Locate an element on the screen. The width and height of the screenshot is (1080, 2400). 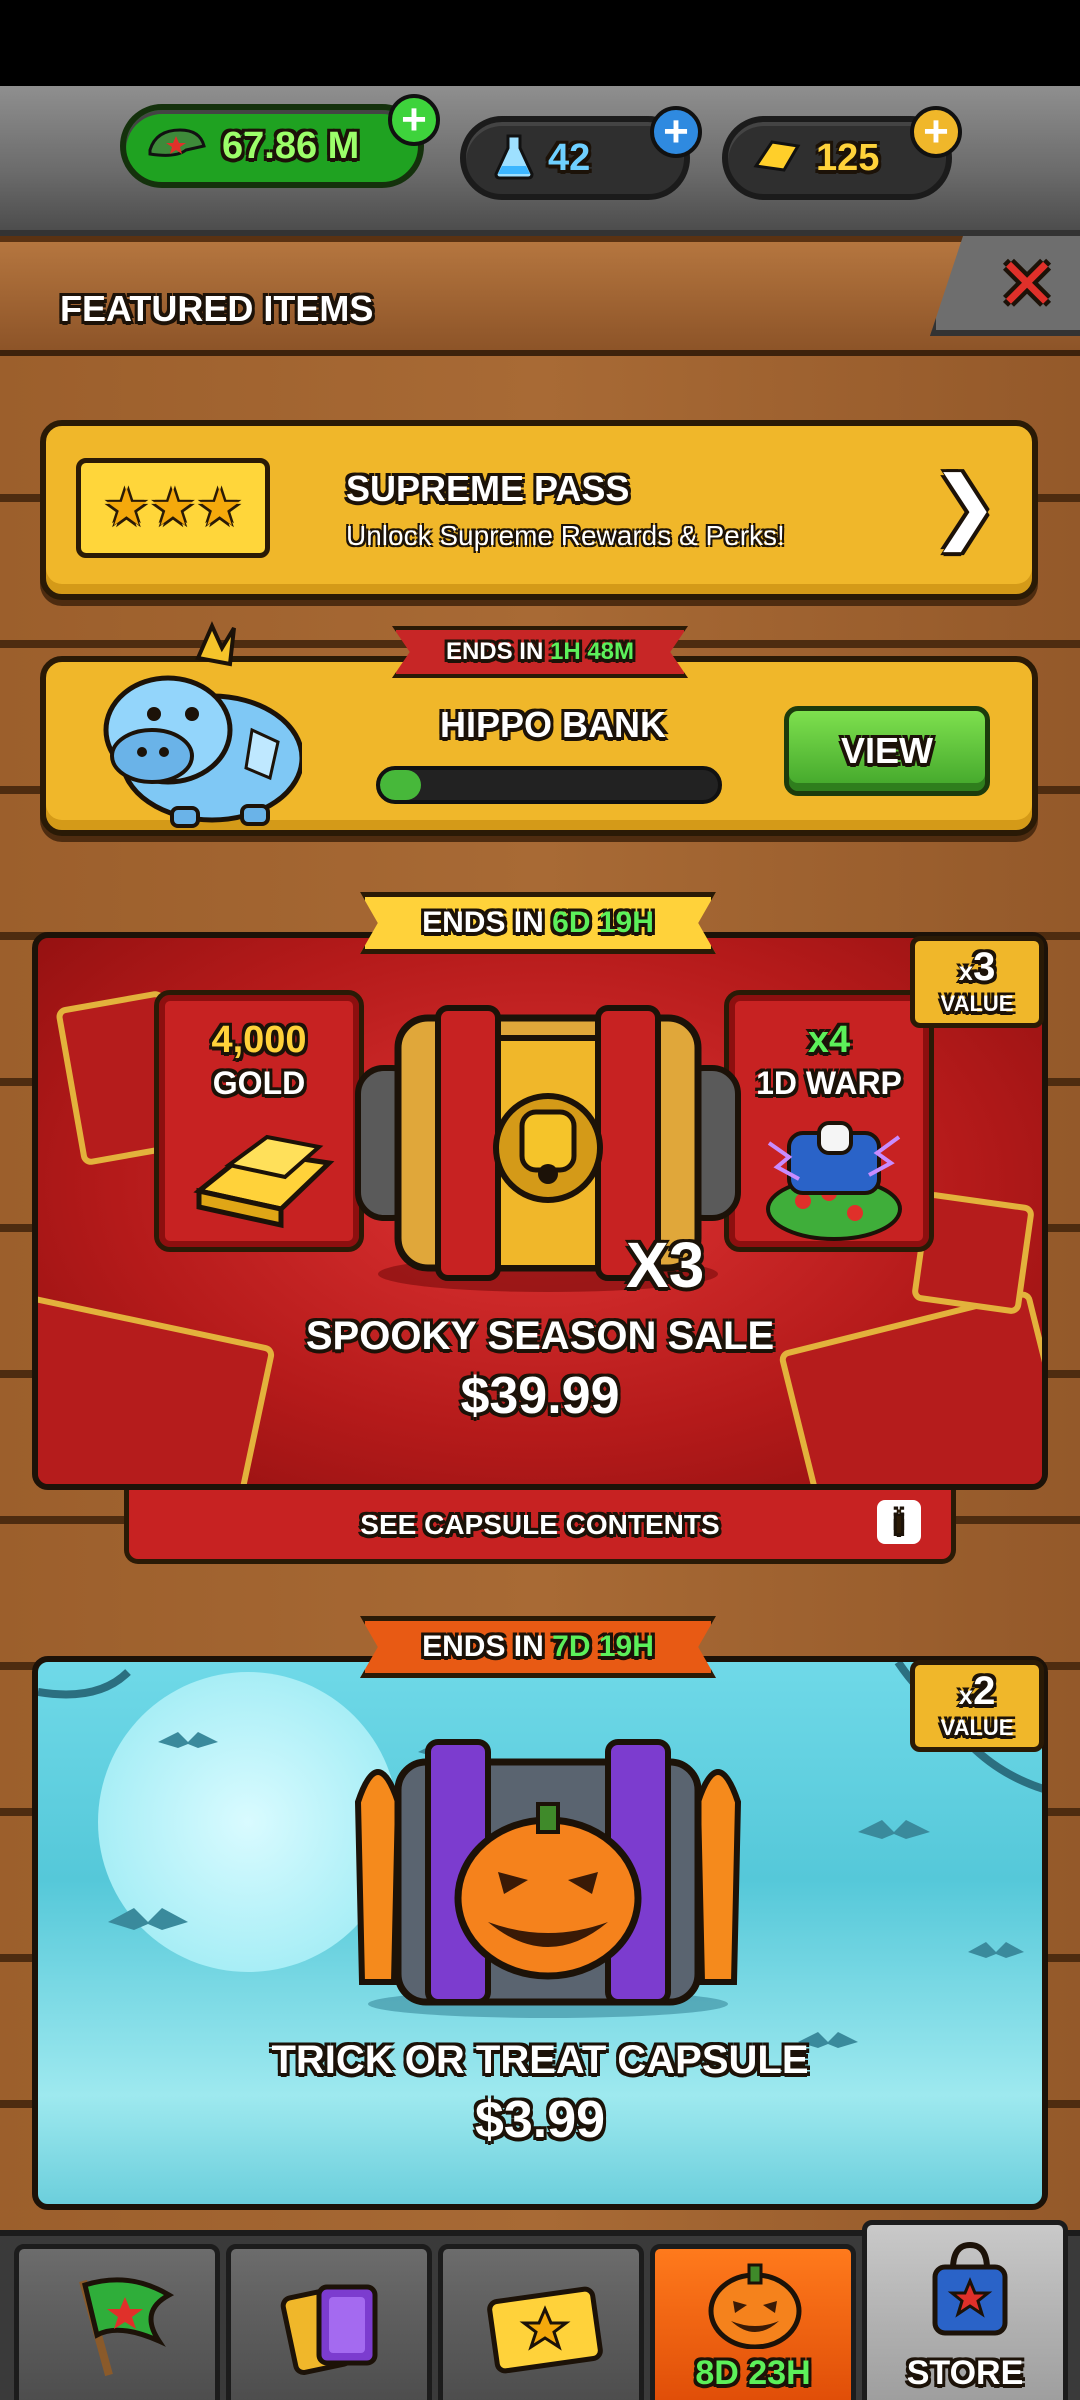
tab-halloween-event: 8D 23H is located at coordinates (753, 2322).